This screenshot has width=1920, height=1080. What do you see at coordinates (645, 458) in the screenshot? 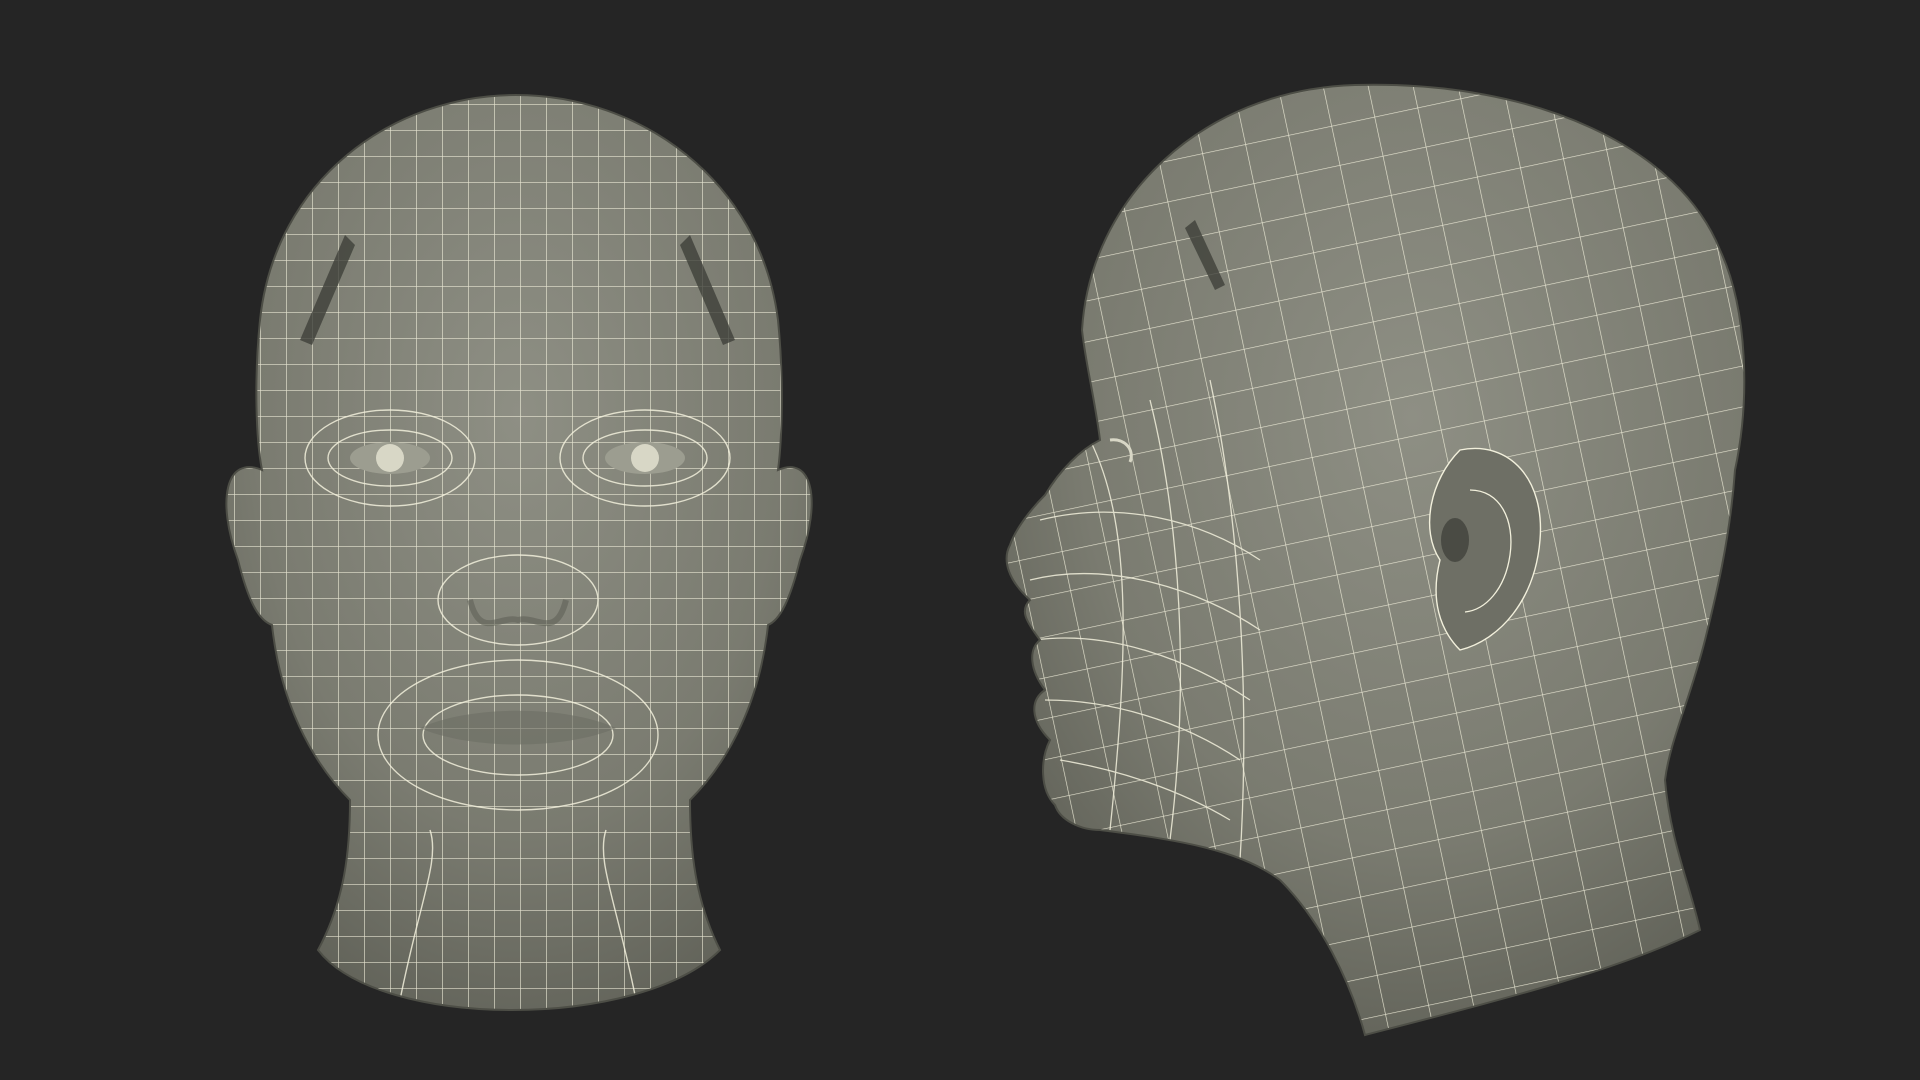
I see `front-right-eye` at bounding box center [645, 458].